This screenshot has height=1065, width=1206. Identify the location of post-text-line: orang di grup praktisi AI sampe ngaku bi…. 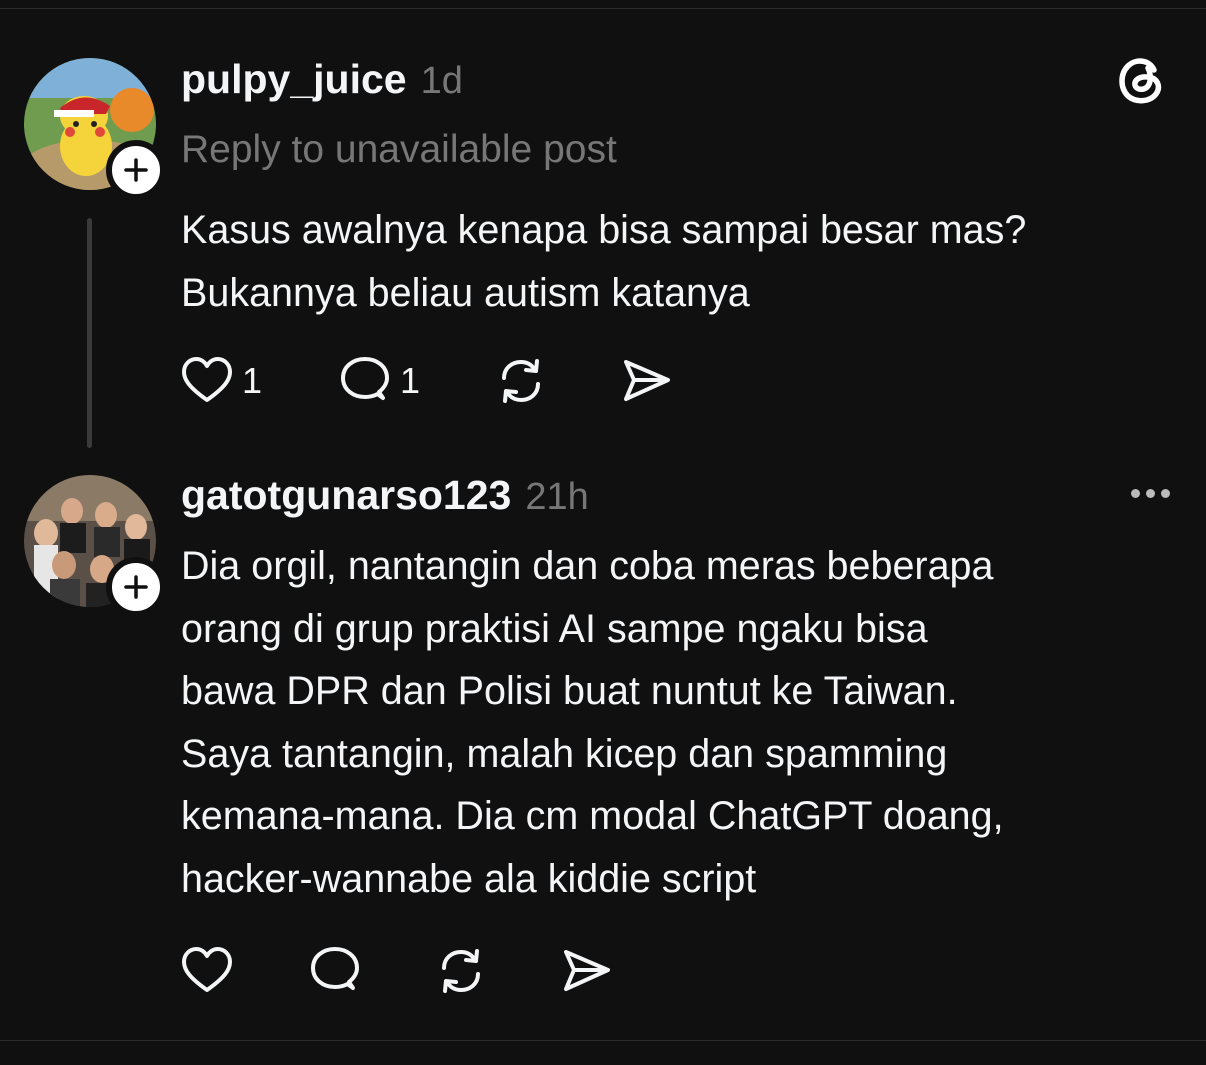
(554, 628).